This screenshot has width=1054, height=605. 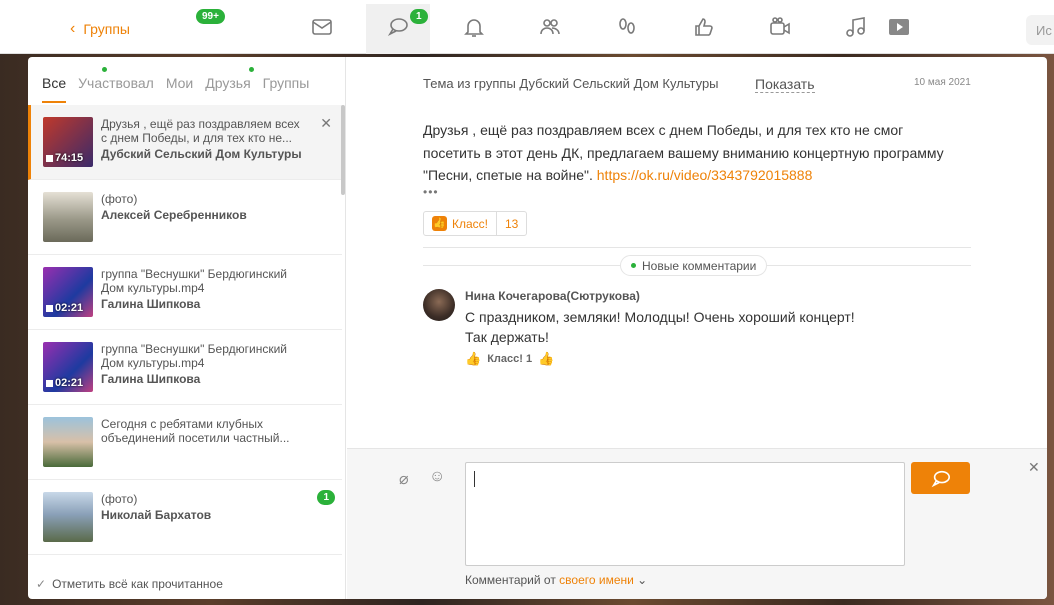 What do you see at coordinates (129, 584) in the screenshot?
I see `mark-all-read-button: ✓ Отметить всё как прочитанное` at bounding box center [129, 584].